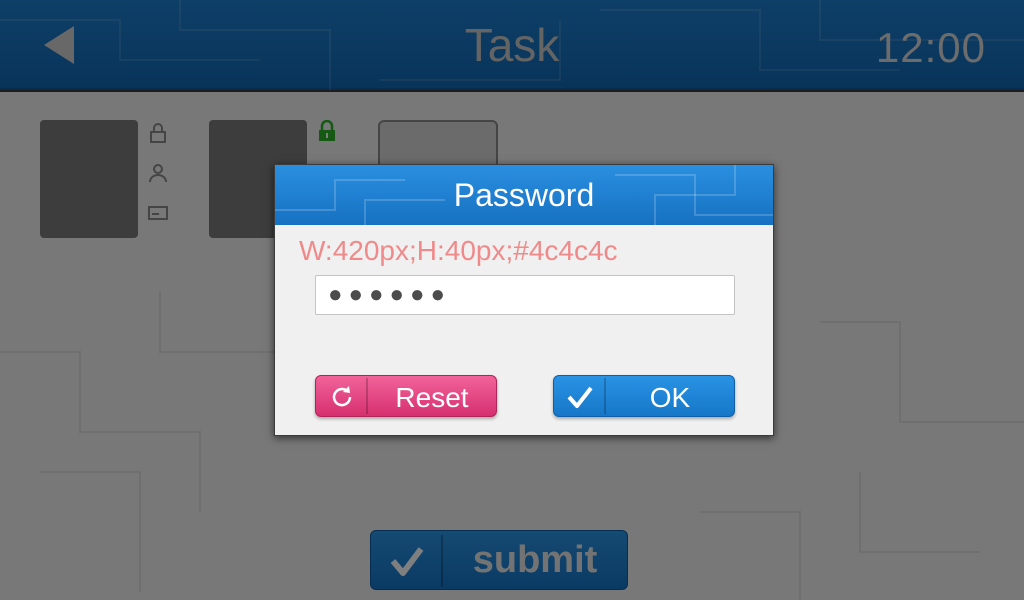 Image resolution: width=1024 pixels, height=600 pixels. Describe the element at coordinates (580, 397) in the screenshot. I see `checkmark-icon` at that location.